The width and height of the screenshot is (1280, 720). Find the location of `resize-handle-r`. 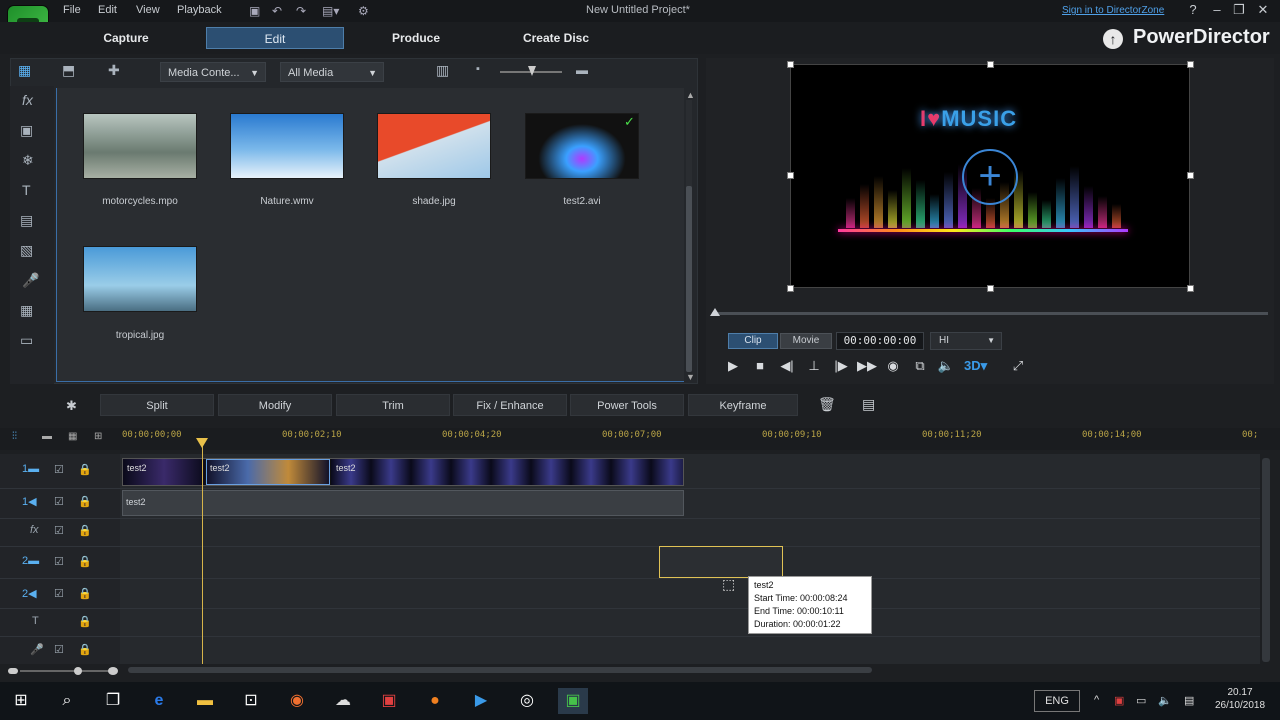

resize-handle-r is located at coordinates (1190, 175).